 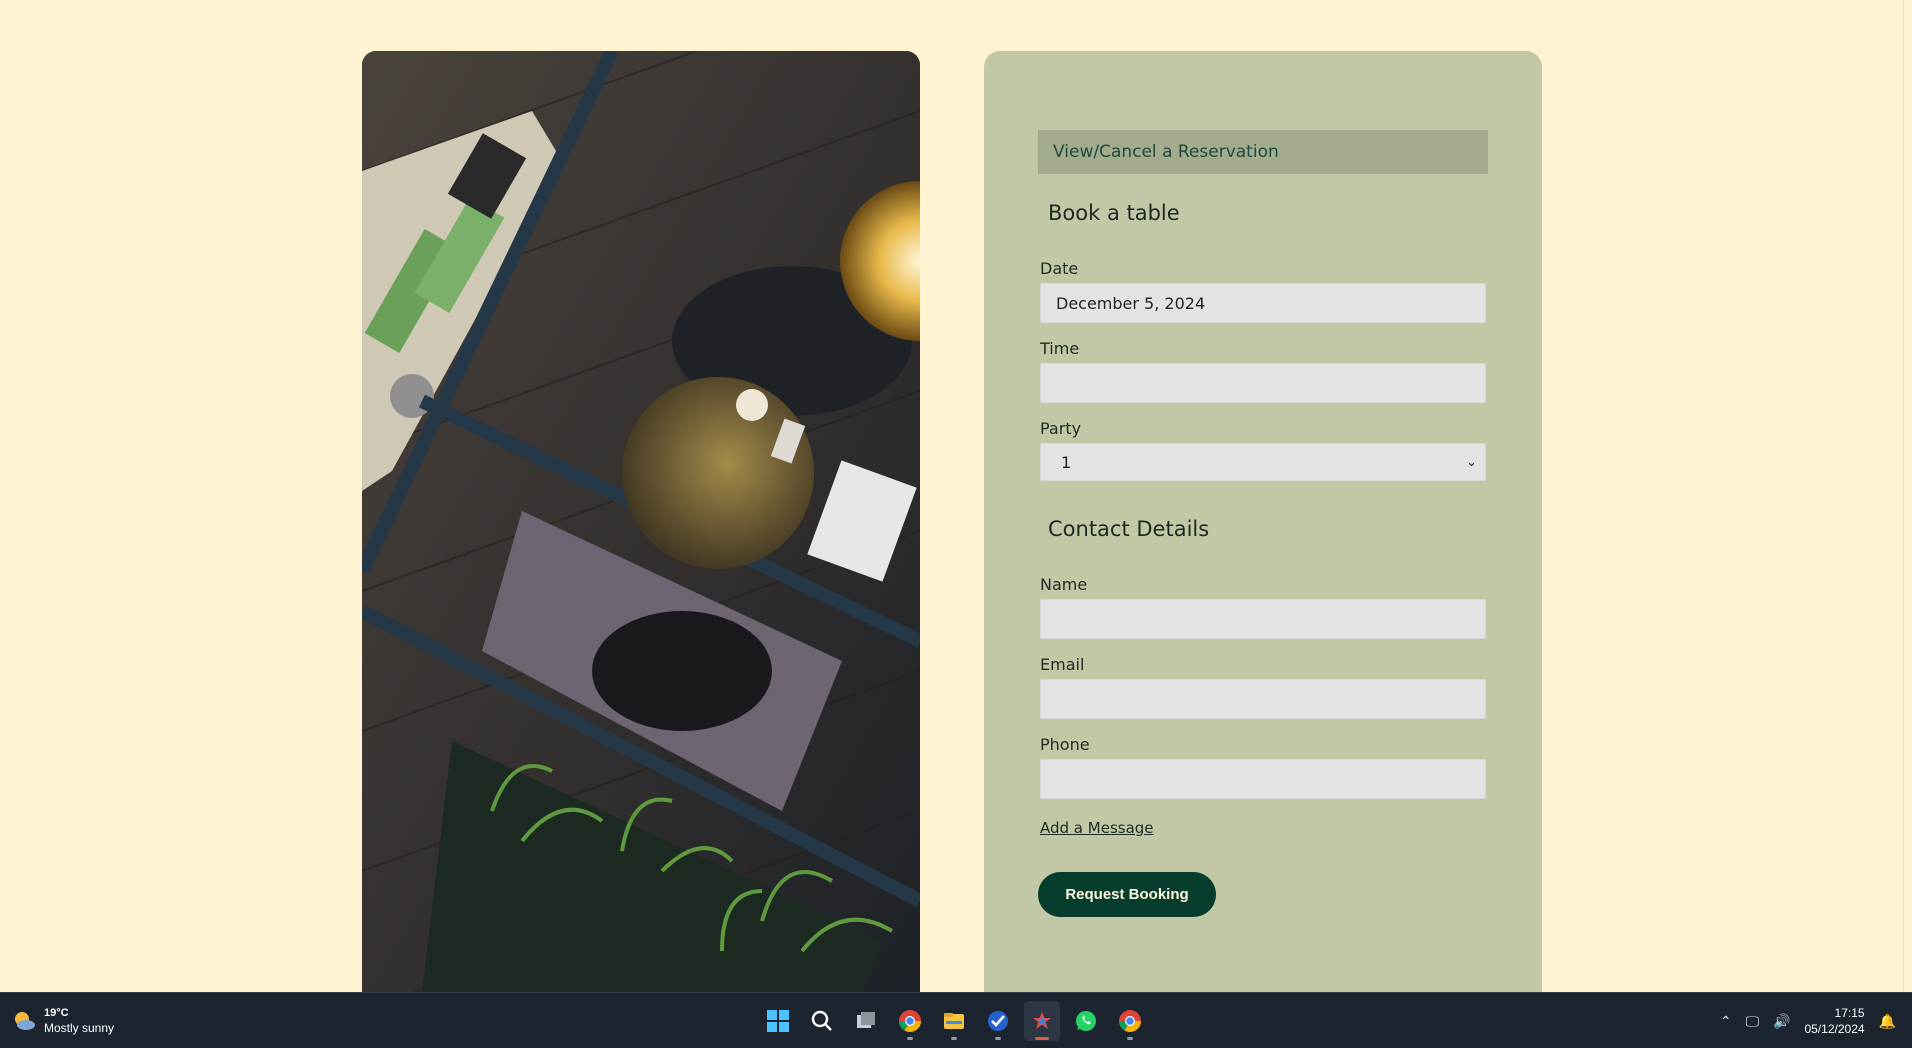 I want to click on network-icon: 🖵, so click(x=1753, y=1021).